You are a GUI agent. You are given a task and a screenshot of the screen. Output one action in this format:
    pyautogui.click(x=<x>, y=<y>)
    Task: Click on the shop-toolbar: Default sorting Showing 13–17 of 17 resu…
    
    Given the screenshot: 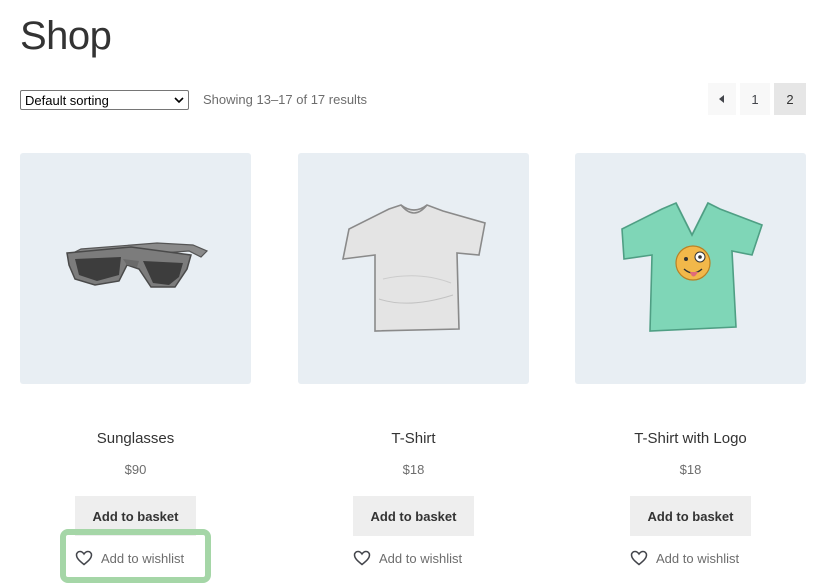 What is the action you would take?
    pyautogui.click(x=413, y=99)
    